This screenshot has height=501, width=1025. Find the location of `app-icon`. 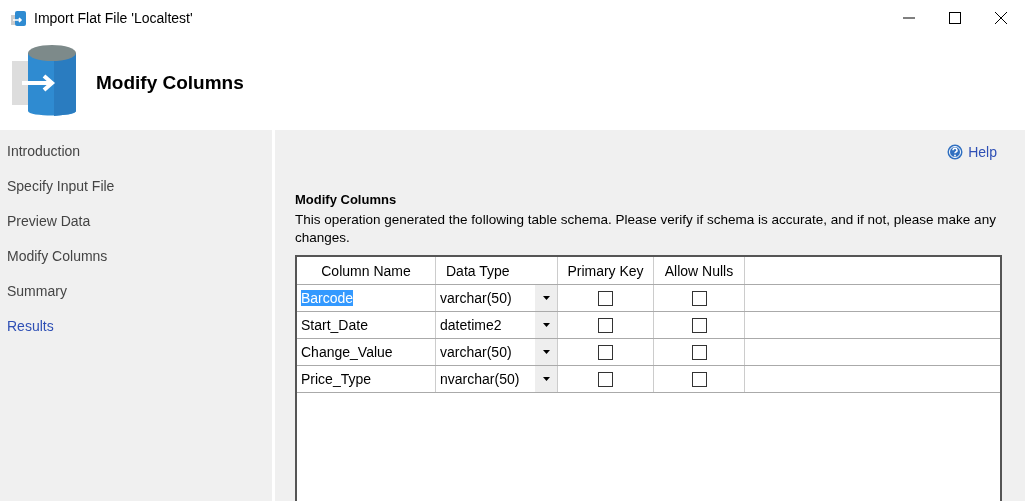

app-icon is located at coordinates (19, 18).